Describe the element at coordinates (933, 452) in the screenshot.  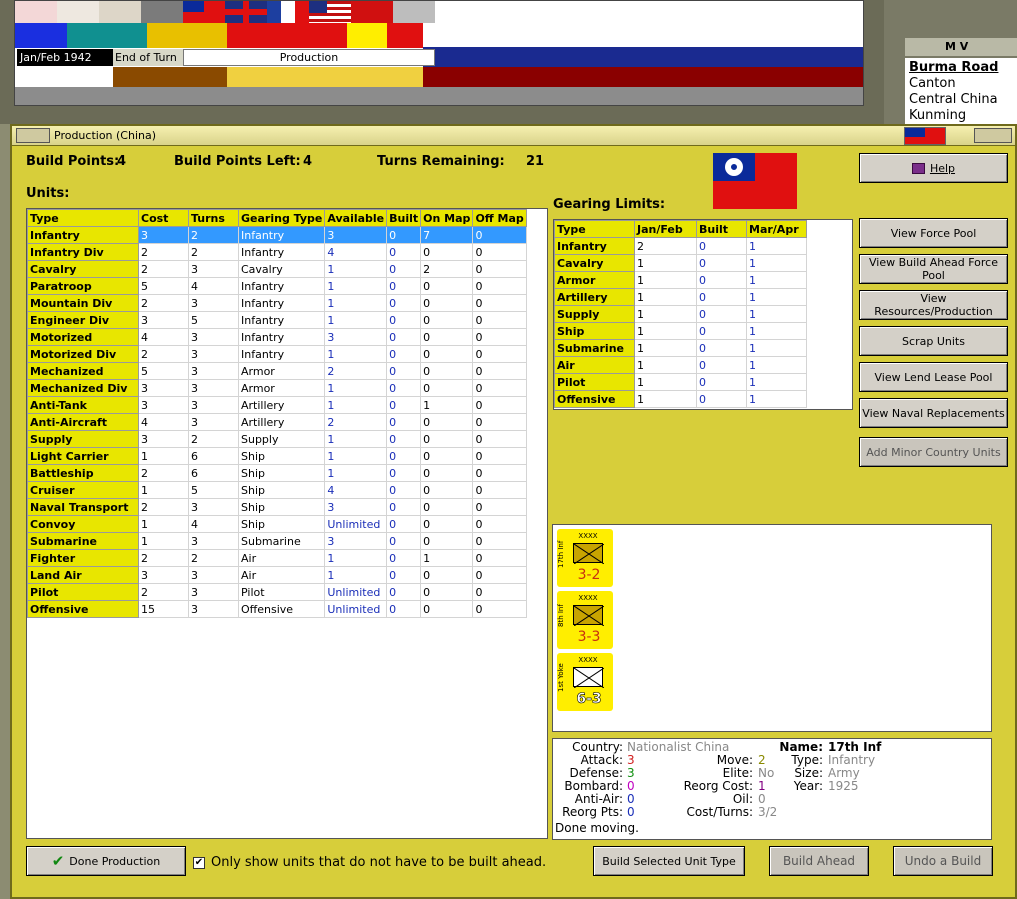
I see `add-minor-country-units-button: Add Minor Country Units` at that location.